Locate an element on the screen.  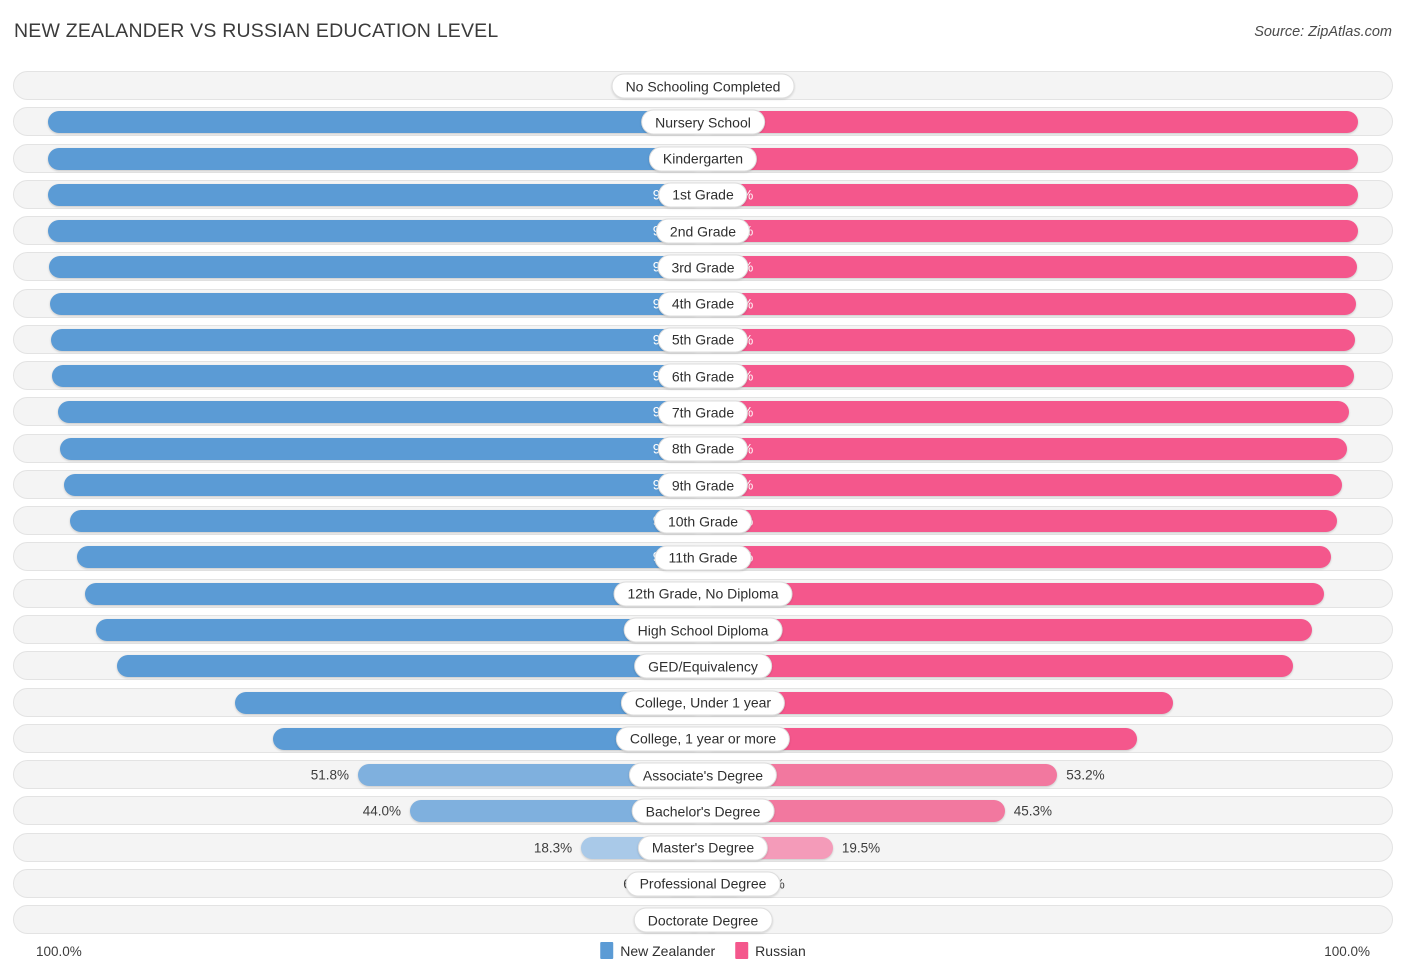
category-label: 11th Grade is located at coordinates (703, 558).